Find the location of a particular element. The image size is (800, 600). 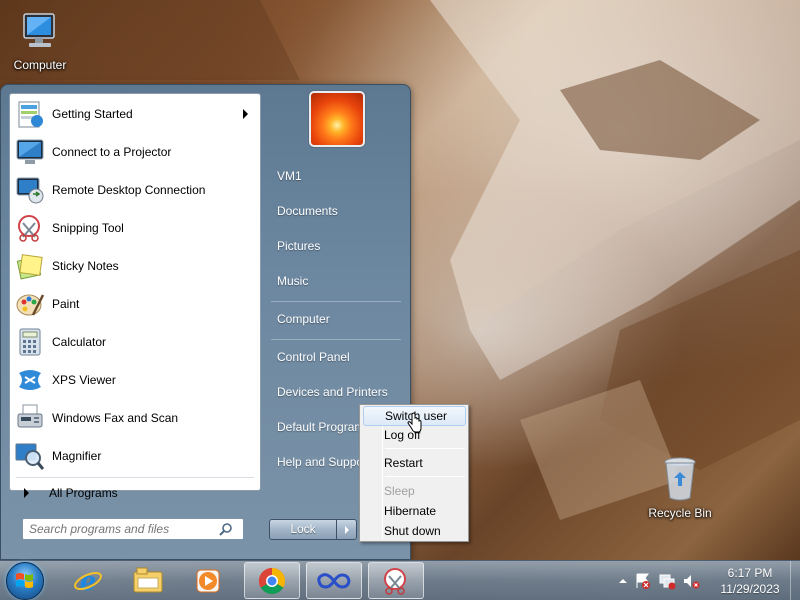

taskbar-chrome is located at coordinates (272, 580).